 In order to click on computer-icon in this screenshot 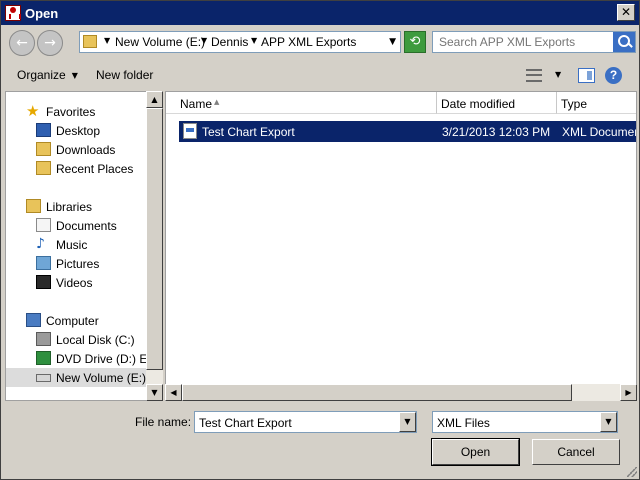, I will do `click(33, 320)`.